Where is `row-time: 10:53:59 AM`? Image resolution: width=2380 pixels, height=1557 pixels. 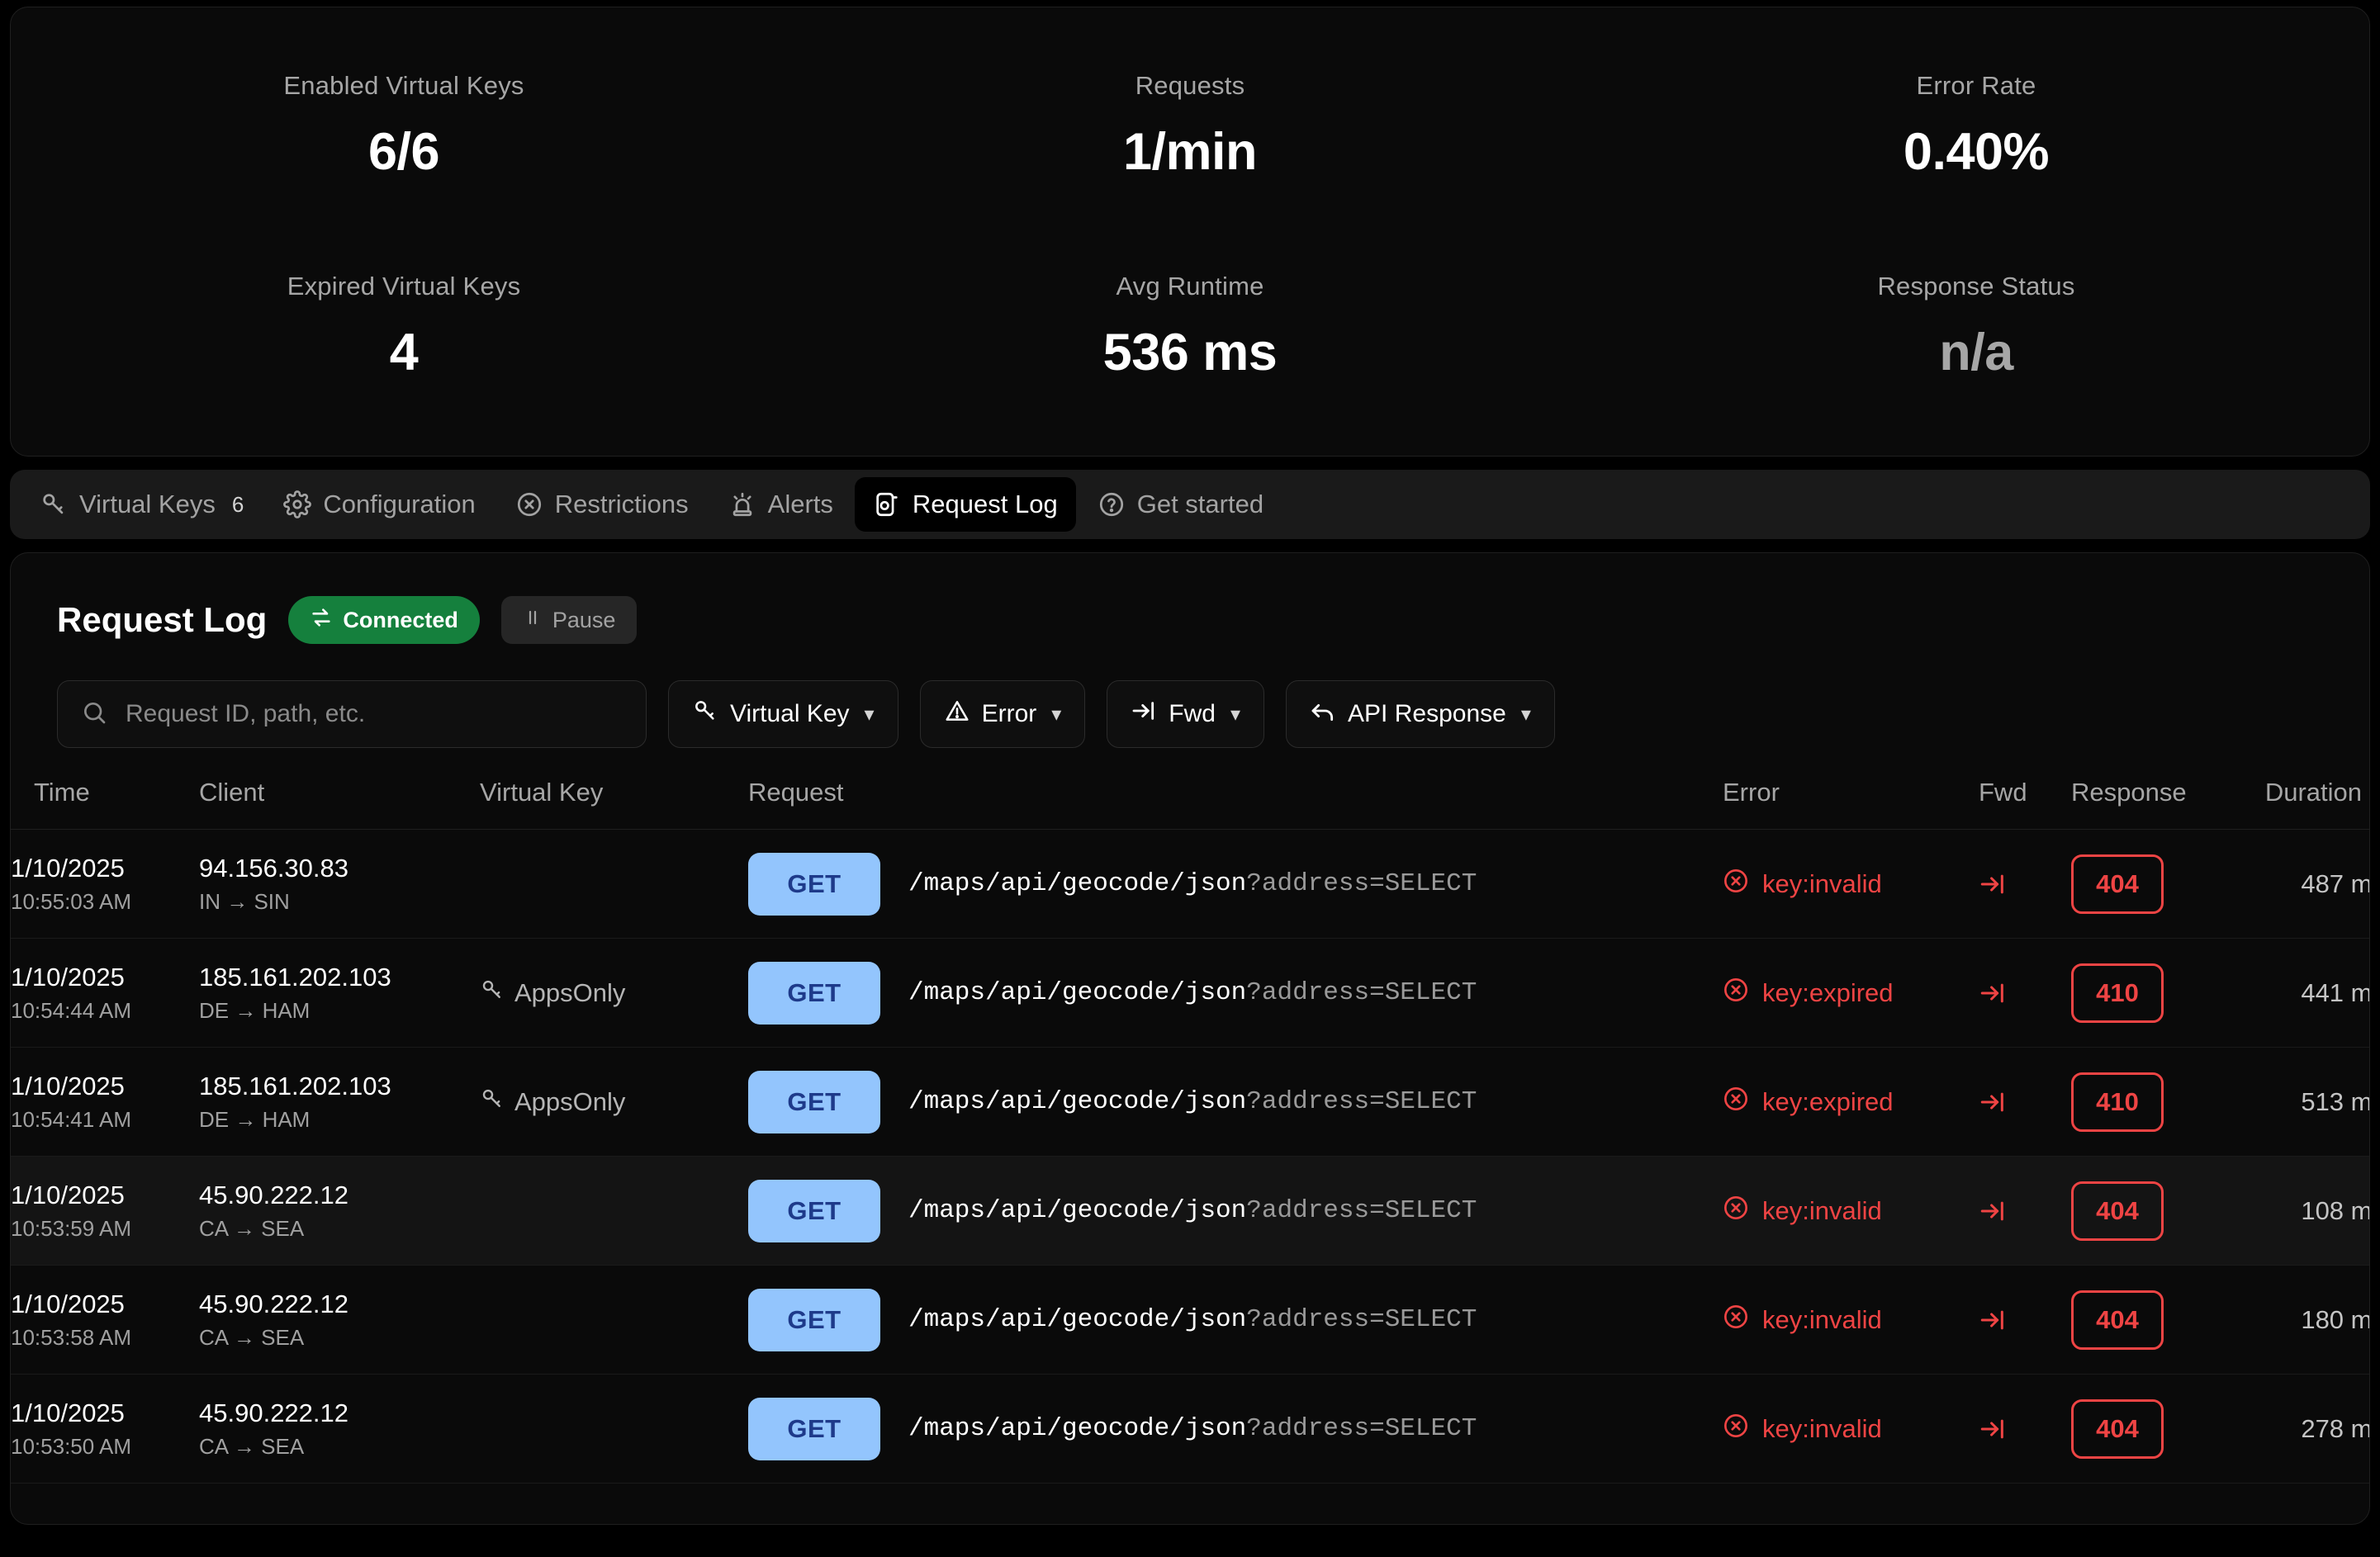 row-time: 10:53:59 AM is located at coordinates (71, 1228).